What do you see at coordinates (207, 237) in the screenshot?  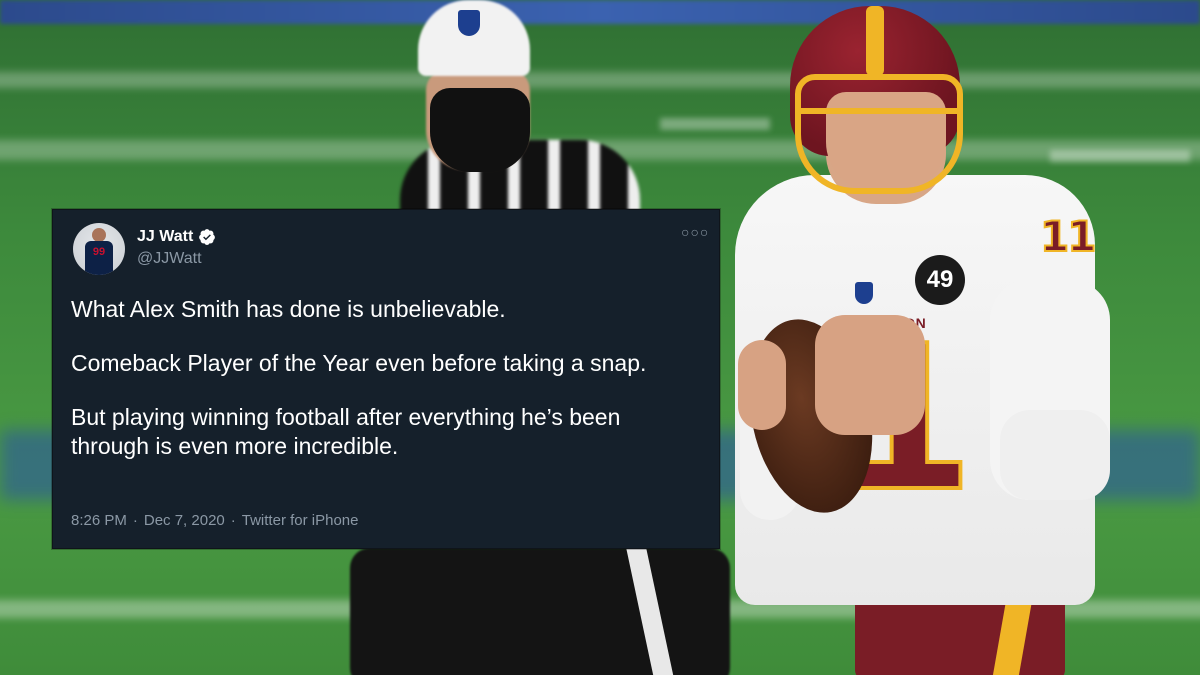 I see `verified-badge-icon` at bounding box center [207, 237].